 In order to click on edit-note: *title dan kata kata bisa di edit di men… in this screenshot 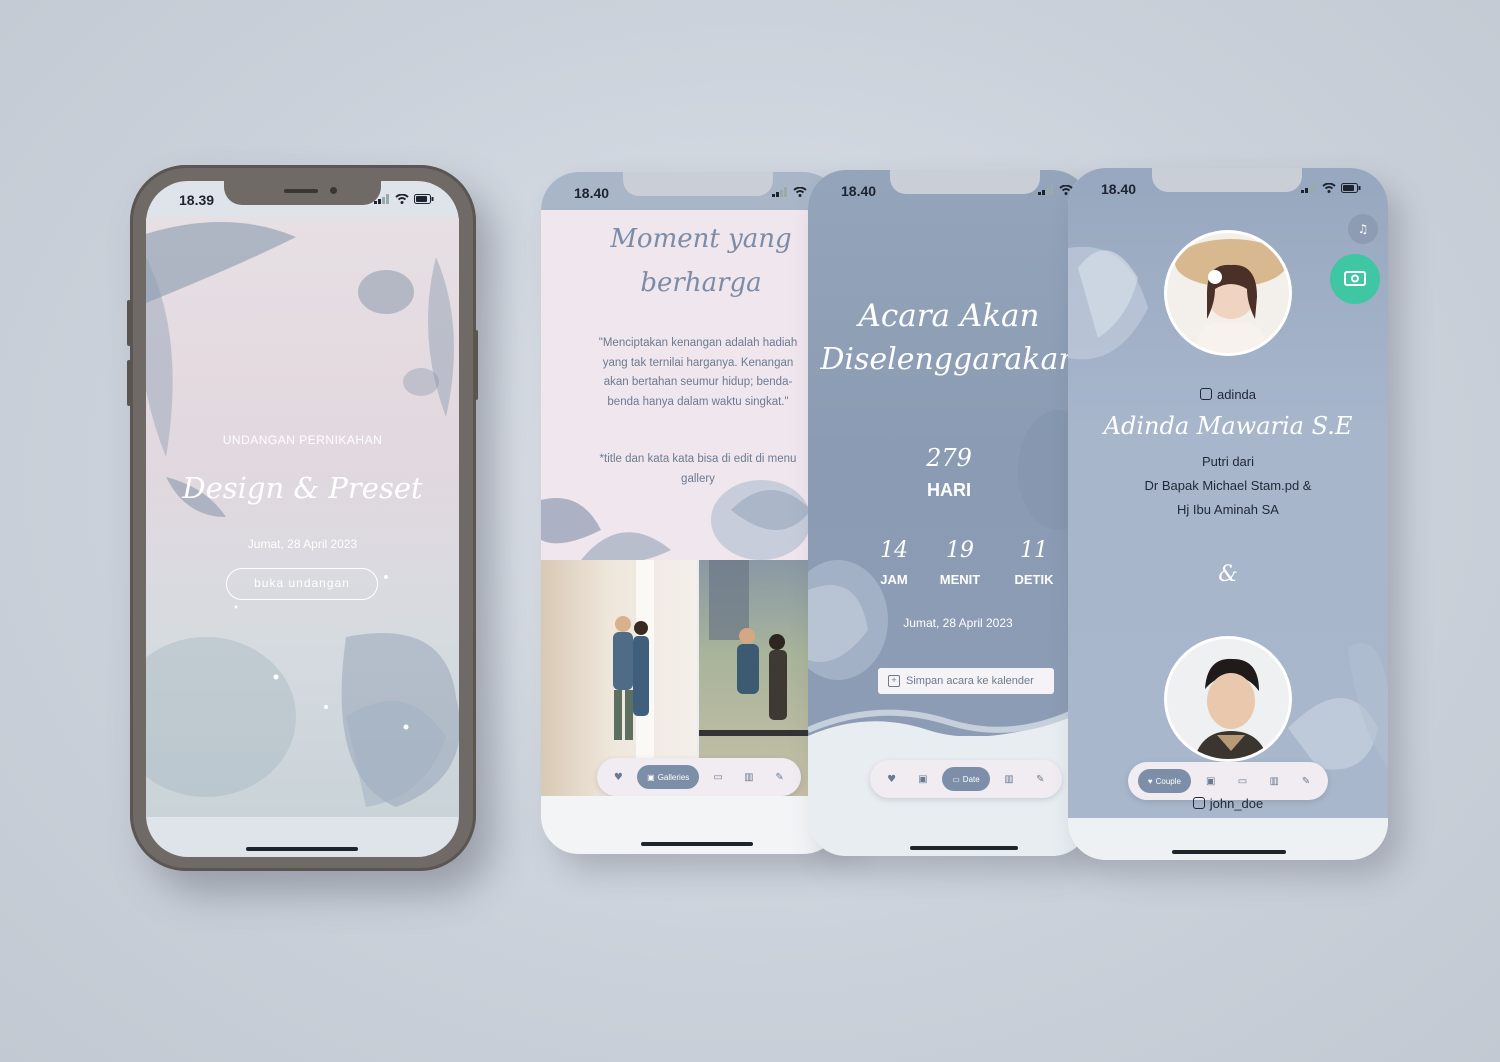, I will do `click(698, 469)`.